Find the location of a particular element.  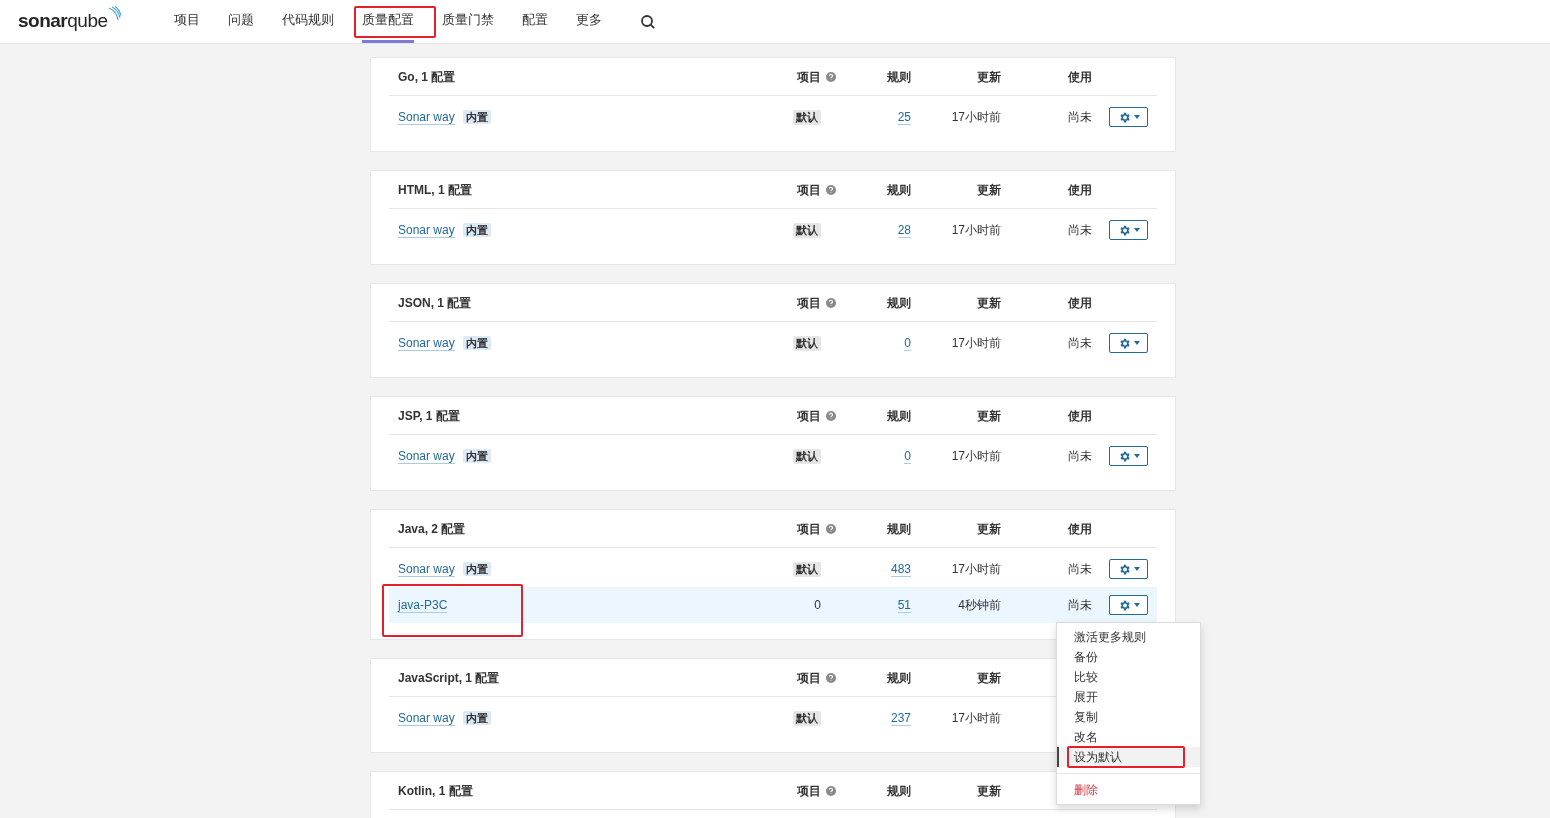

nav-tab: 项目 is located at coordinates (187, 21).